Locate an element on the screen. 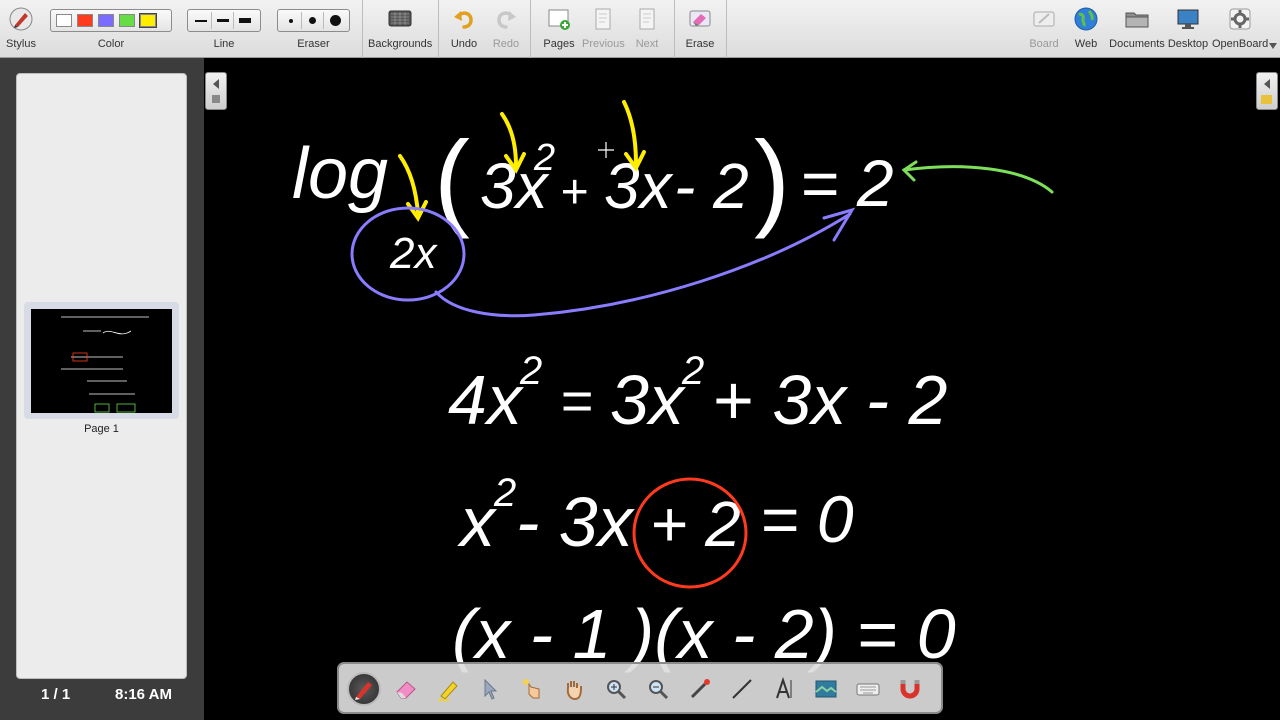 This screenshot has width=1280, height=720. color-palette is located at coordinates (111, 20).